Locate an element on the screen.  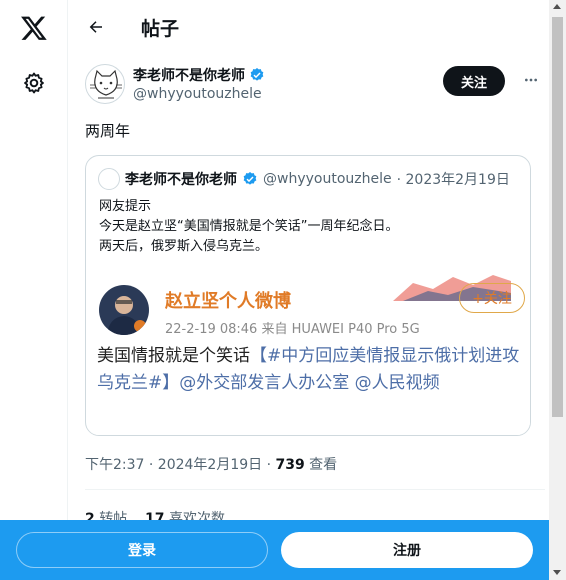
back-arrow-icon is located at coordinates (95, 27).